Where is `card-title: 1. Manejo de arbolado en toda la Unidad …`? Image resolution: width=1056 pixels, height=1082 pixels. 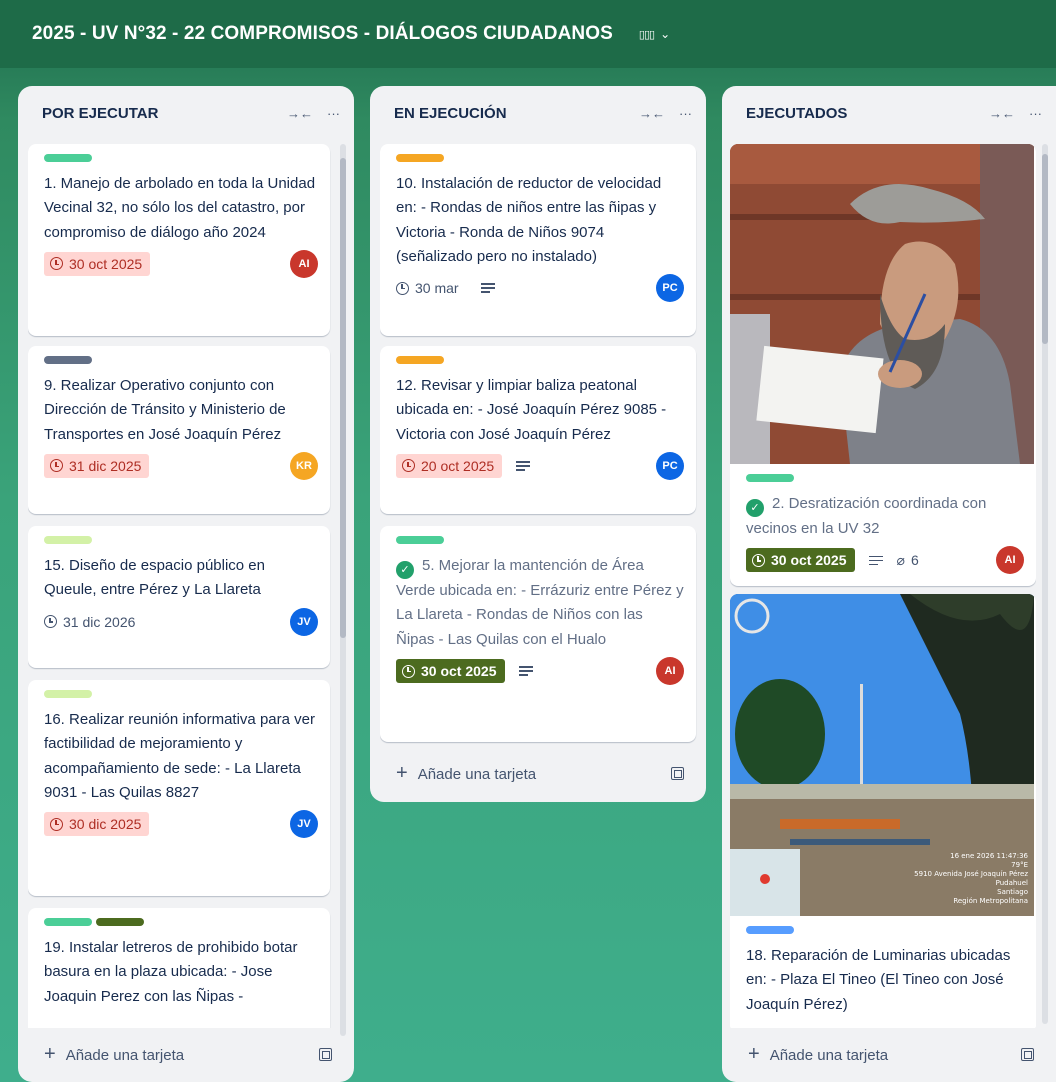
card-title: 1. Manejo de arbolado en toda la Unidad … is located at coordinates (180, 208).